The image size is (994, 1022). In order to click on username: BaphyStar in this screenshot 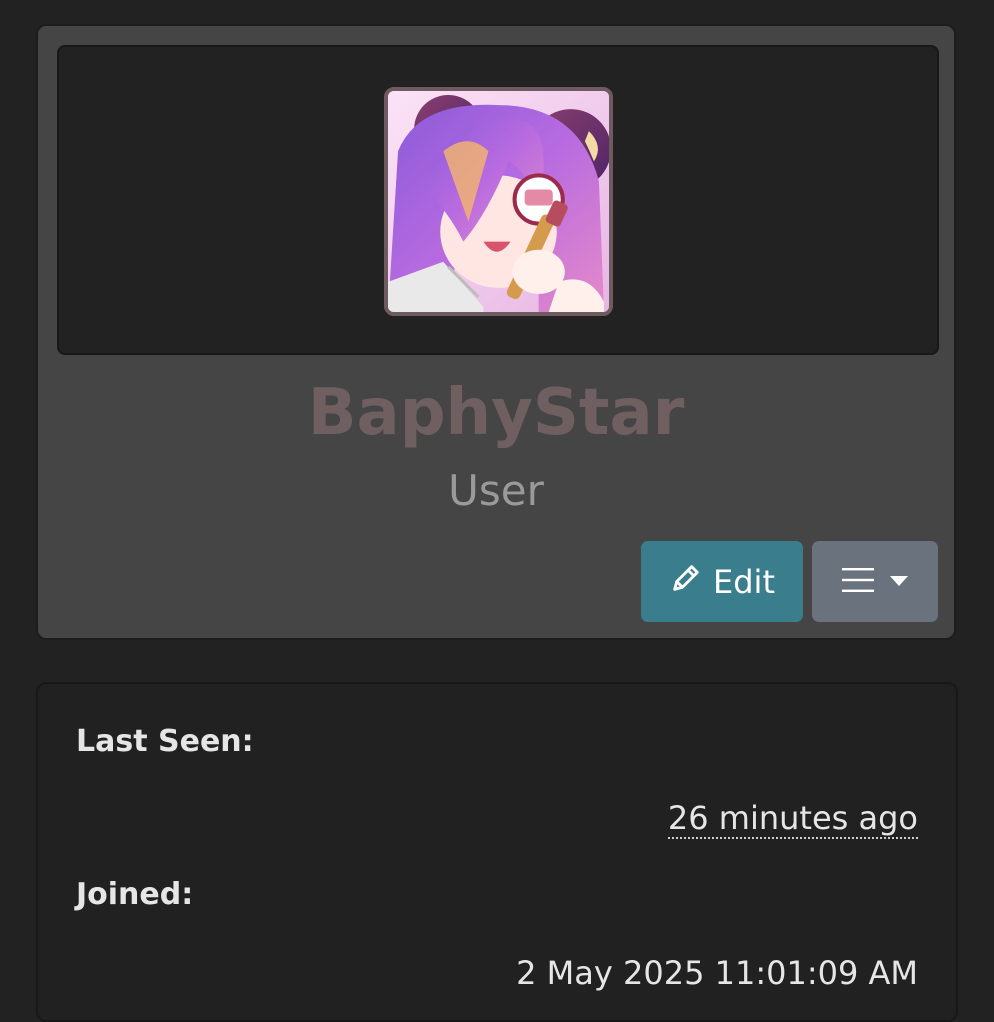, I will do `click(496, 413)`.